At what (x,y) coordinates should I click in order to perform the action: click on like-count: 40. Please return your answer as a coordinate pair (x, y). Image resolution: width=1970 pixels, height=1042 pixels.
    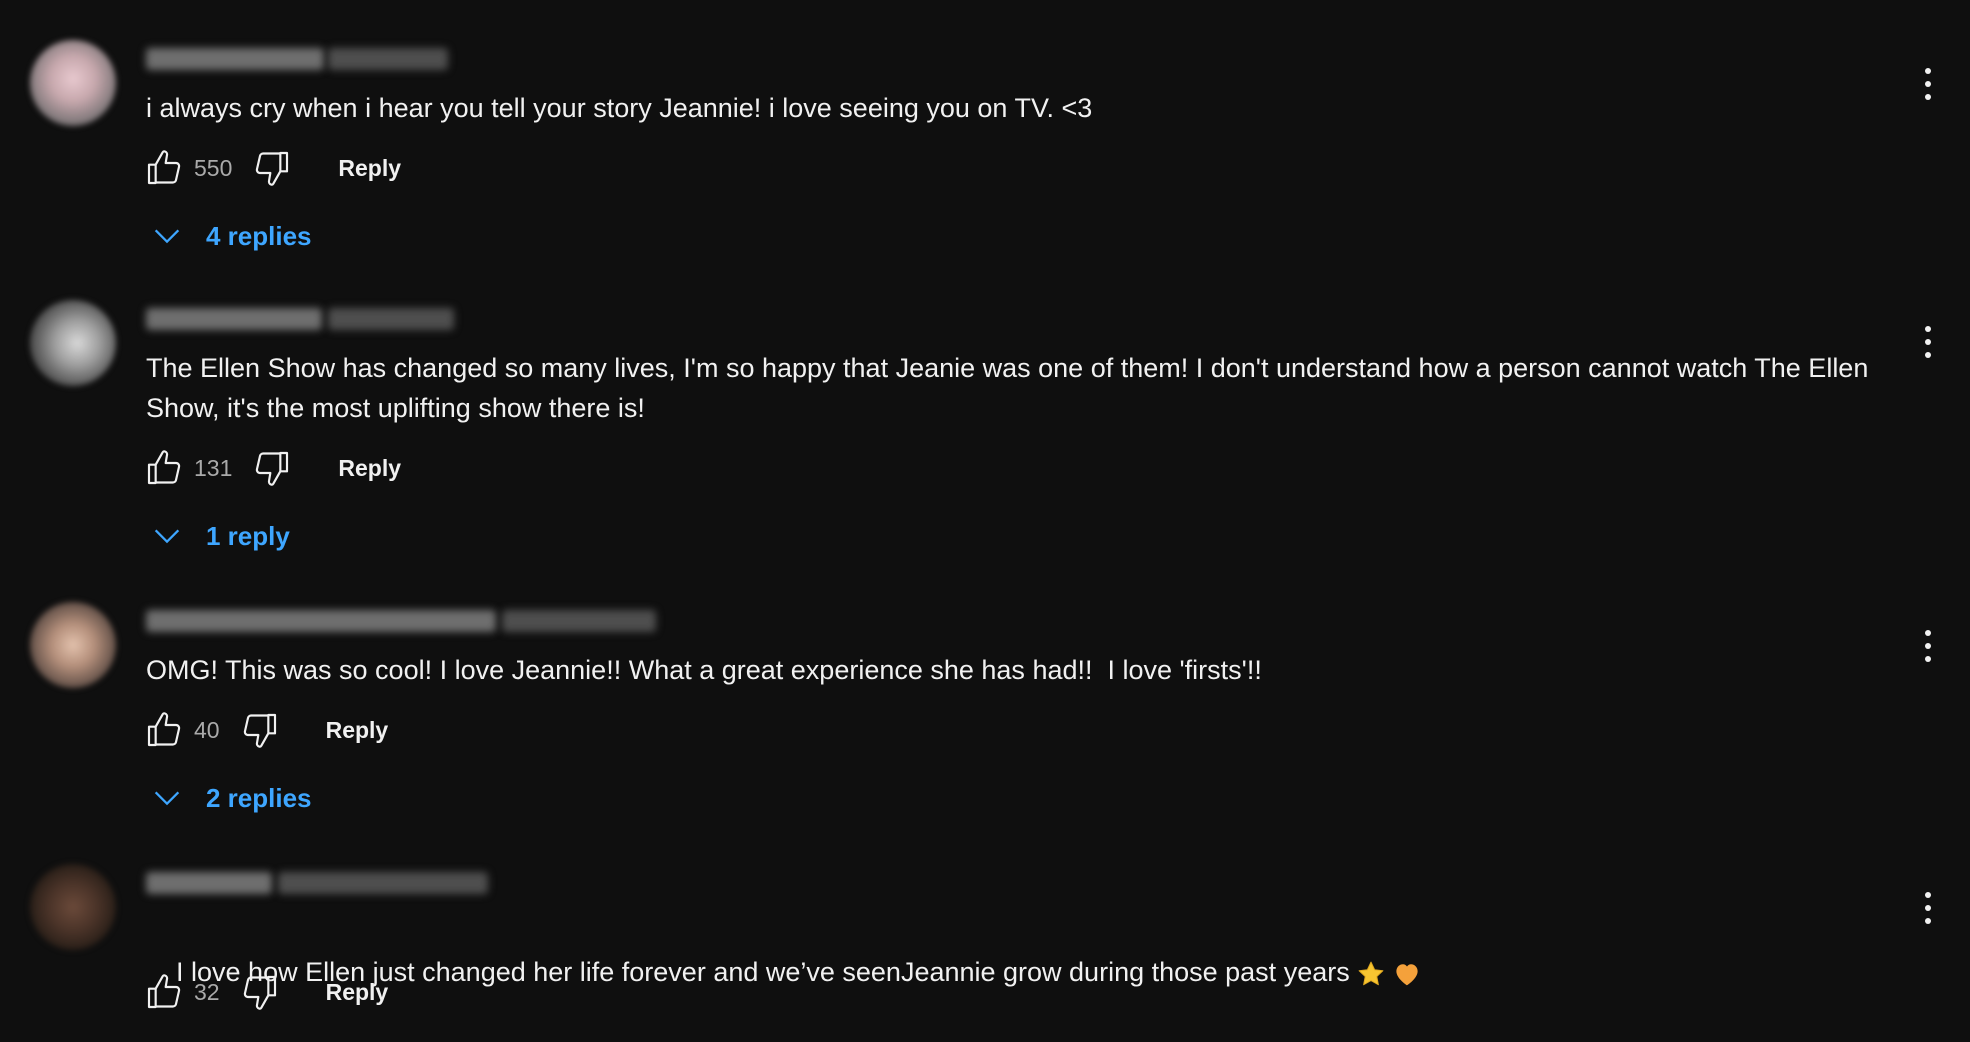
    Looking at the image, I should click on (207, 729).